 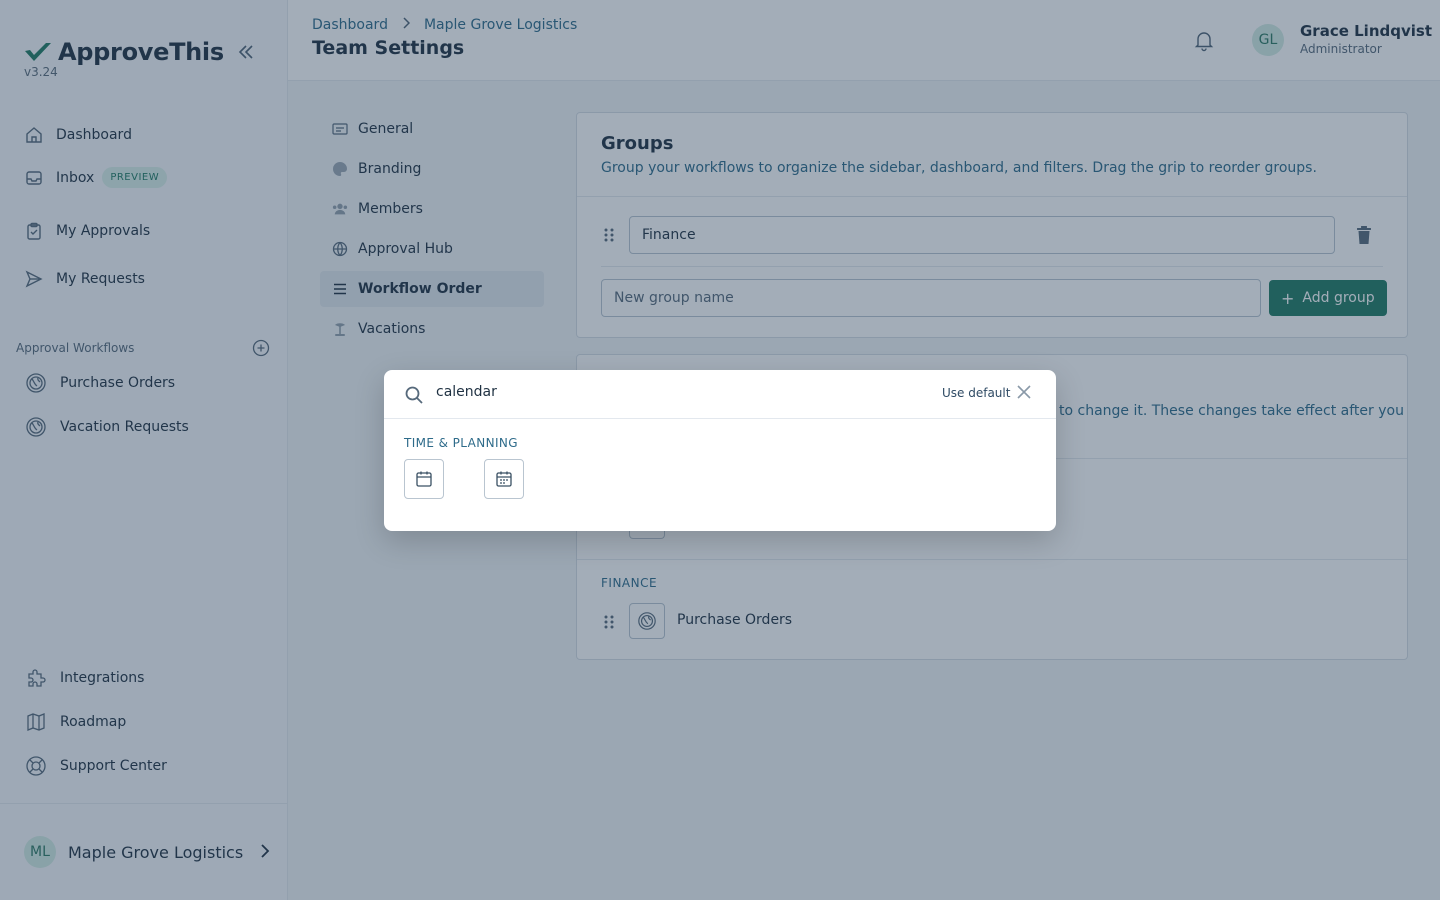 I want to click on search-icon, so click(x=414, y=395).